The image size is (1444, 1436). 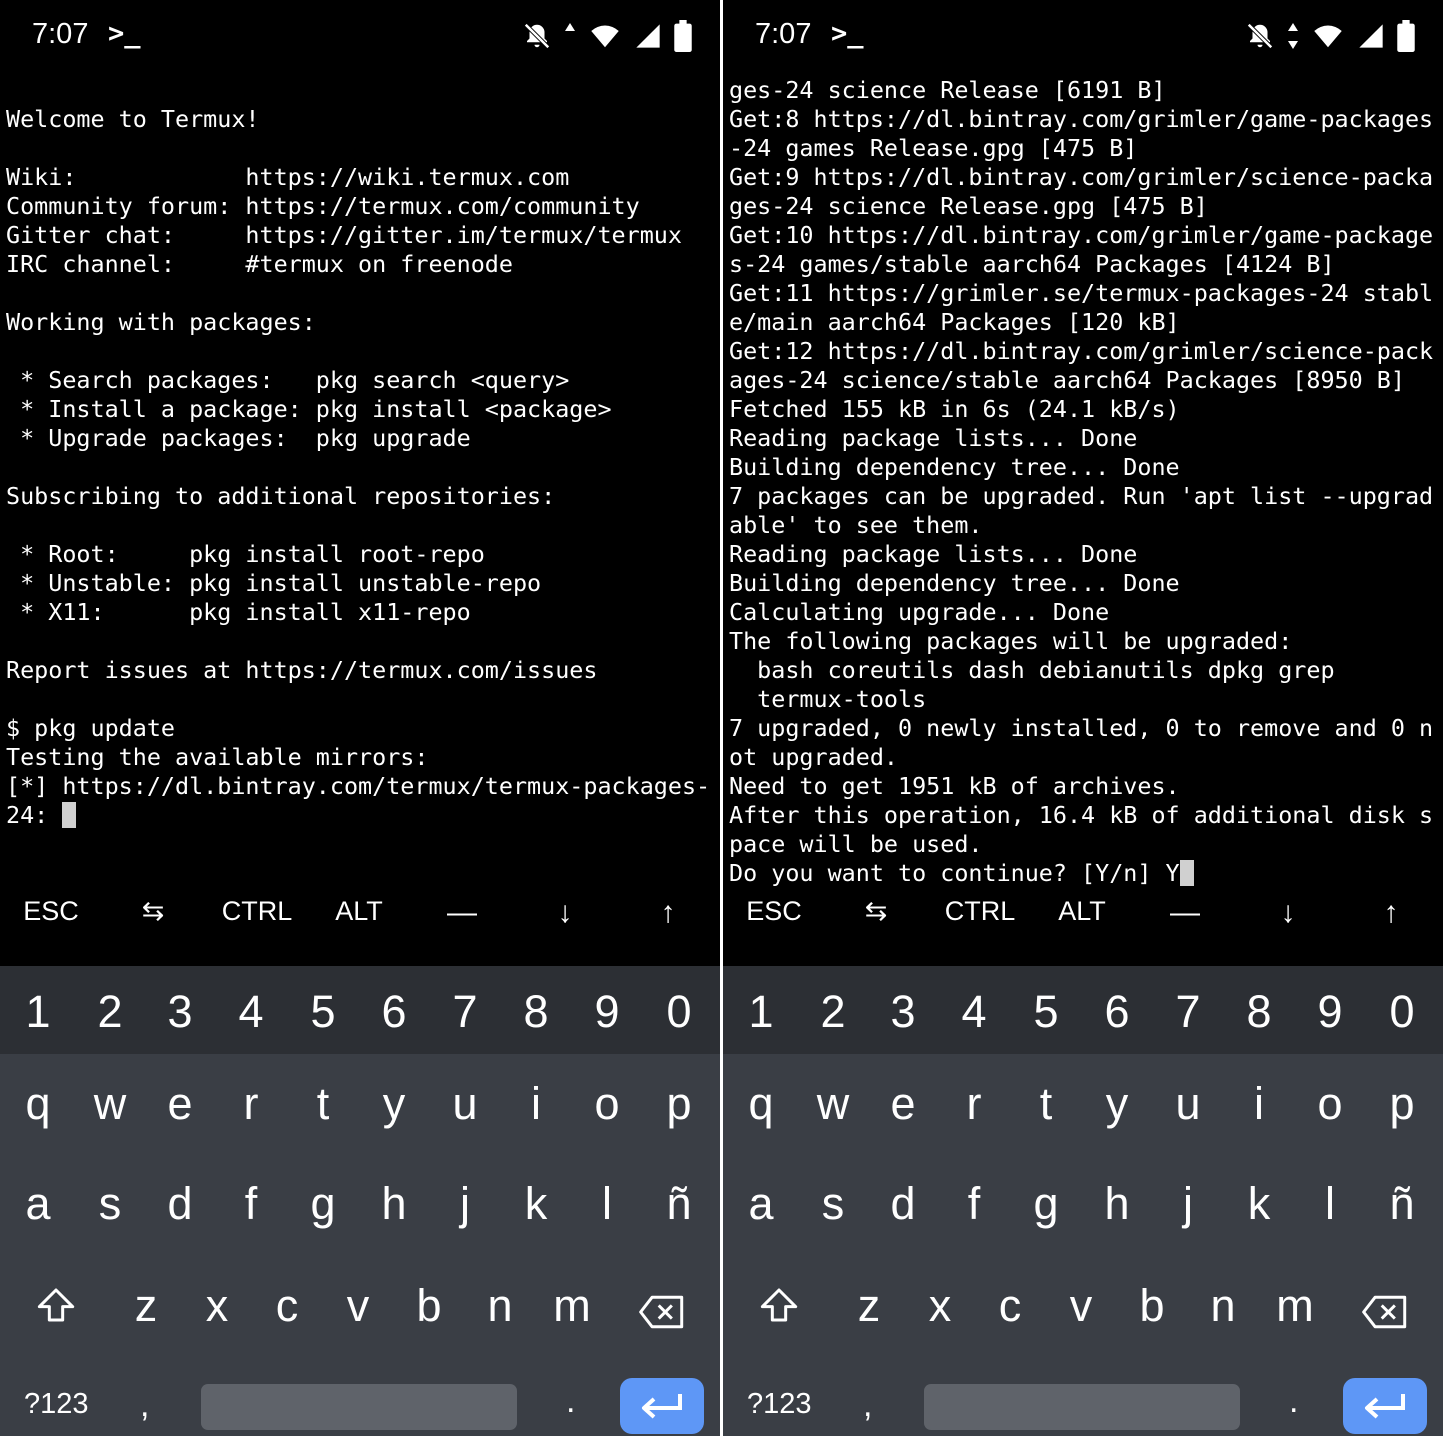 What do you see at coordinates (1188, 1104) in the screenshot?
I see `key-u: u` at bounding box center [1188, 1104].